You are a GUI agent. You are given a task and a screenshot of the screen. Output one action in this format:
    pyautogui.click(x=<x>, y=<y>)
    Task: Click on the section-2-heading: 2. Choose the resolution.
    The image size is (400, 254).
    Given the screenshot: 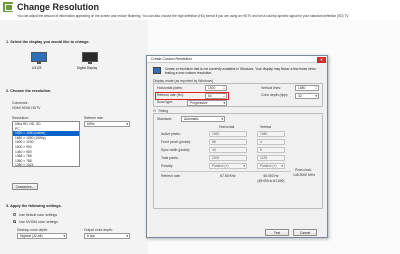 What is the action you would take?
    pyautogui.click(x=29, y=91)
    